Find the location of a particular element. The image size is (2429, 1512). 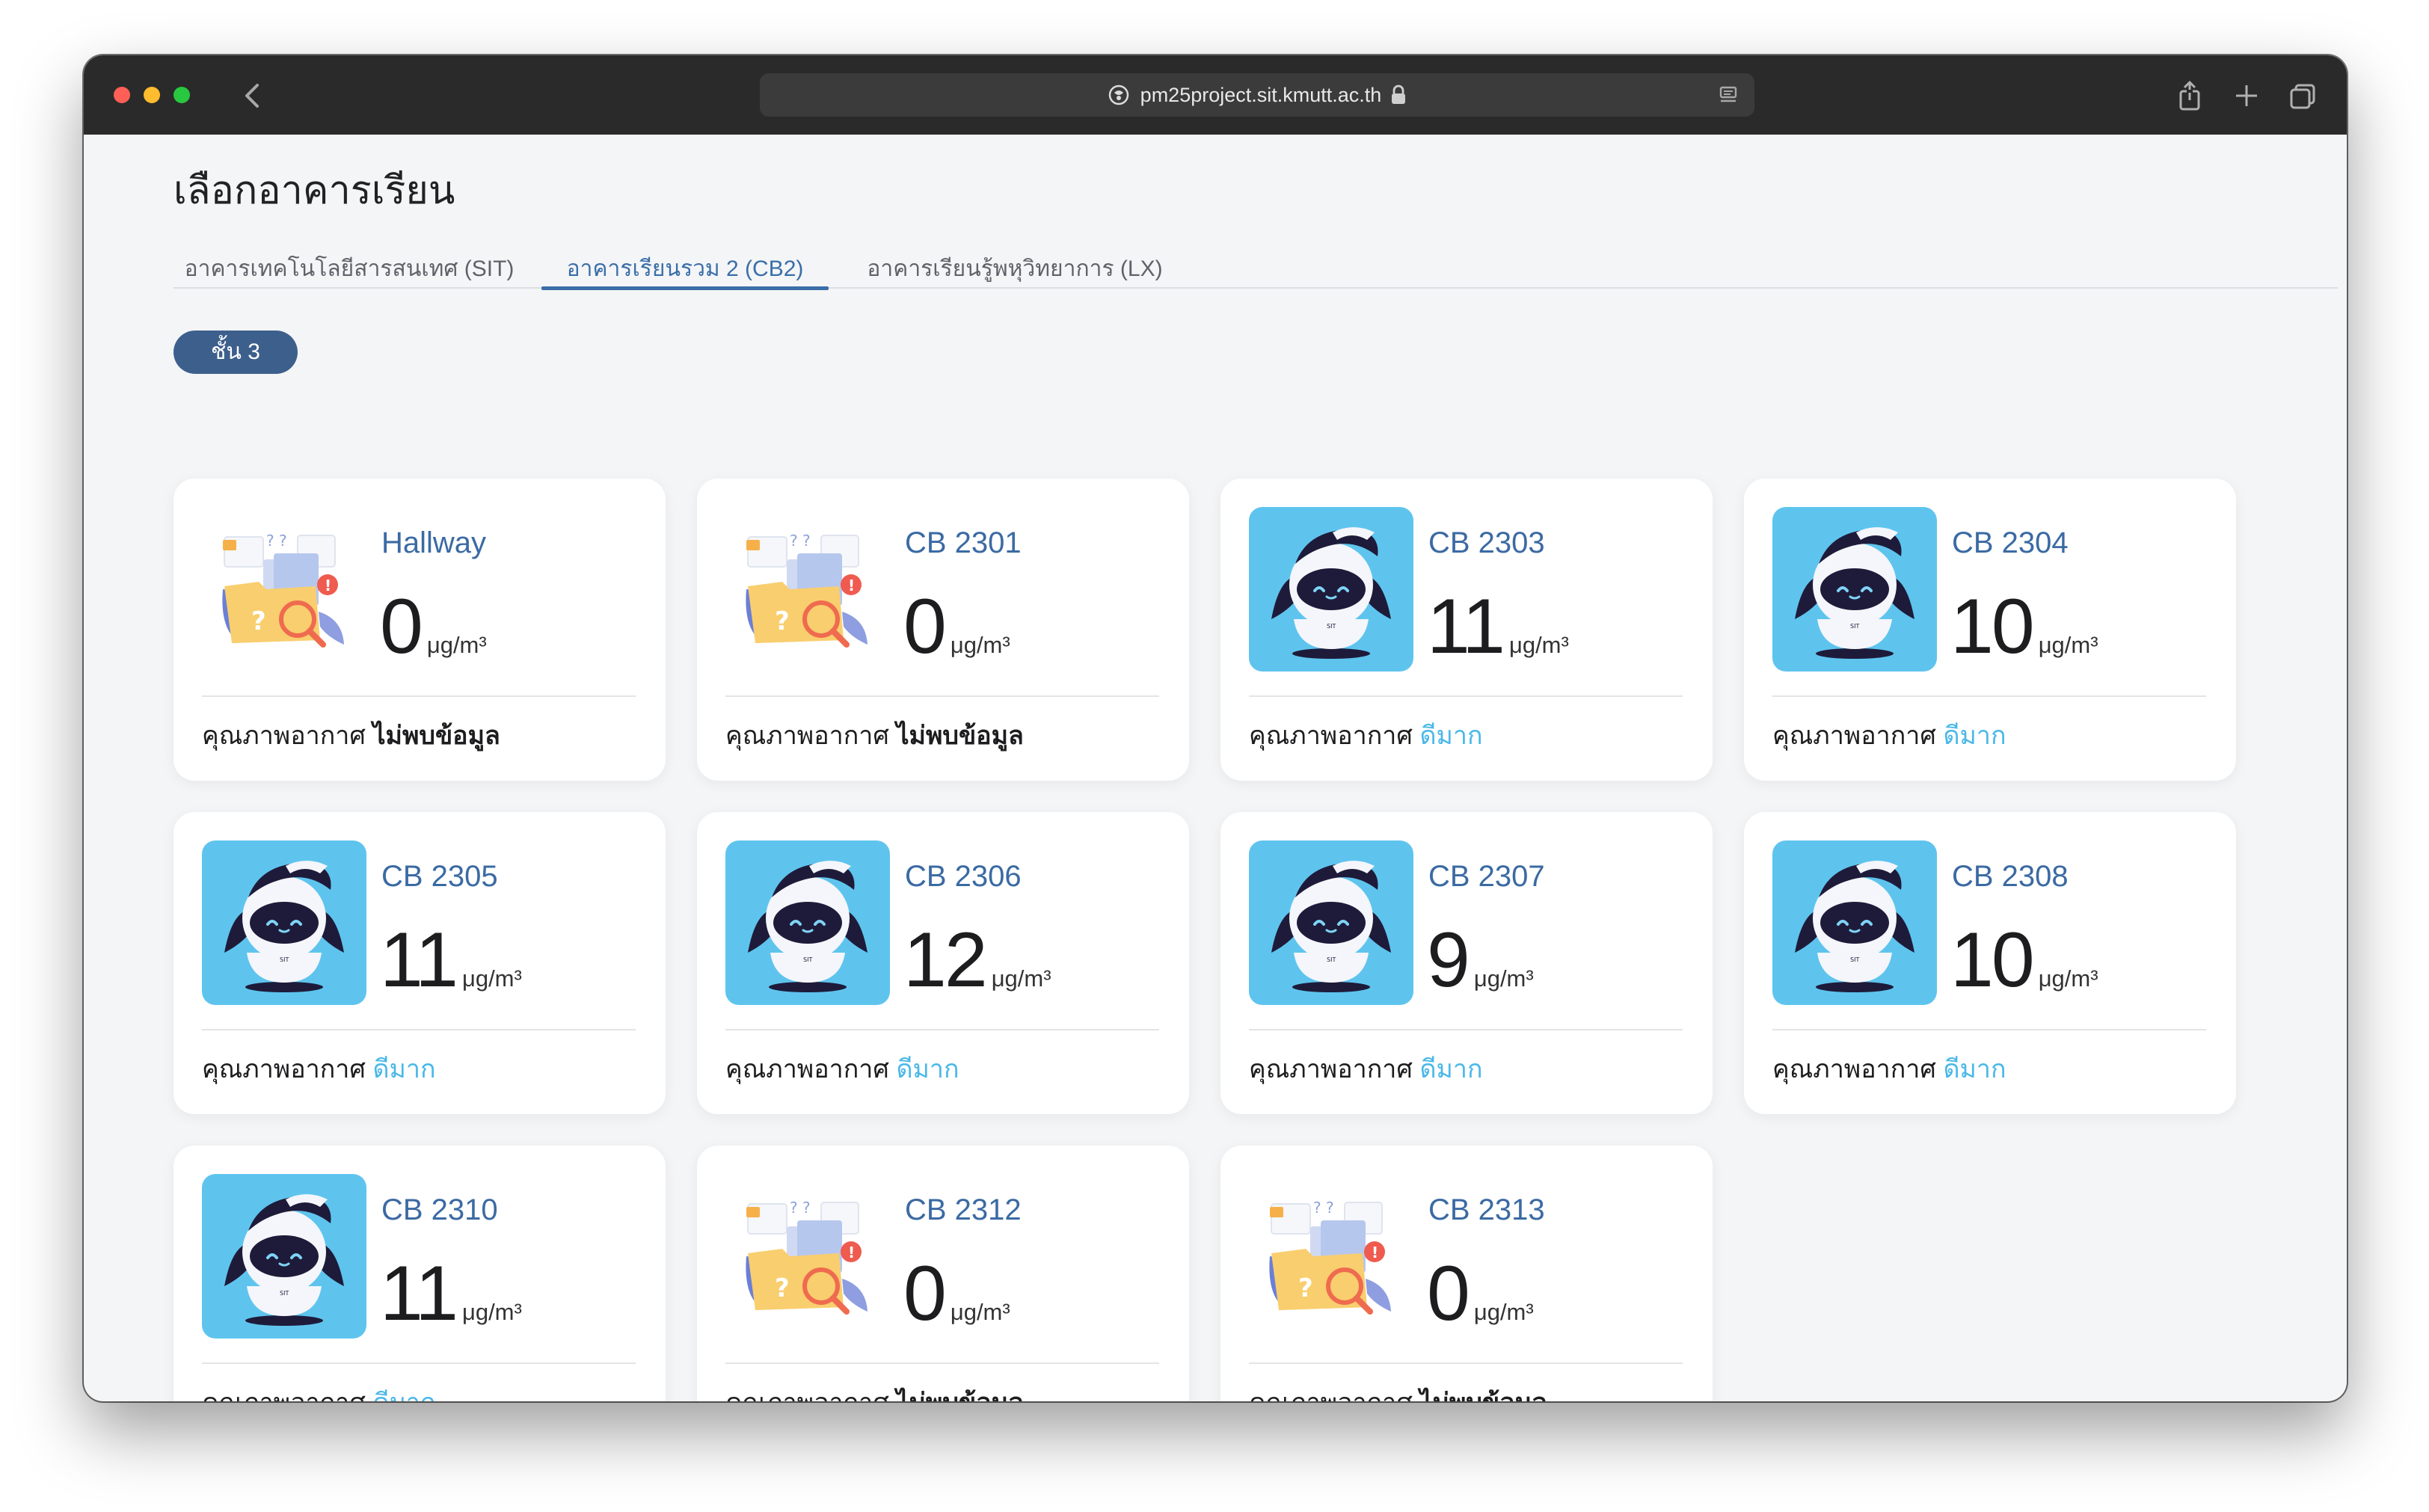

room-card: SIT CB 2303 11 μg/m³ คุณภาพอากาศ ดีมาก is located at coordinates (1466, 630).